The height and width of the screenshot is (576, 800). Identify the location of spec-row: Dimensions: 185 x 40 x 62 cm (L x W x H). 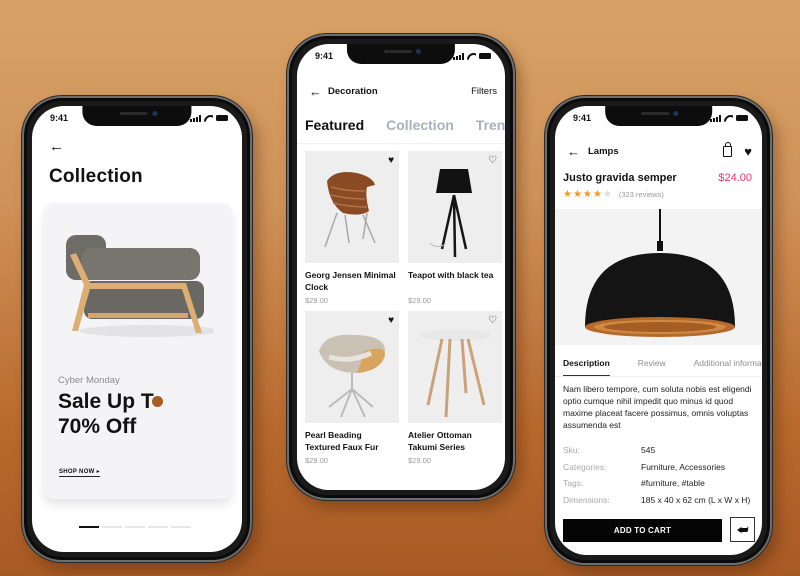
(662, 500).